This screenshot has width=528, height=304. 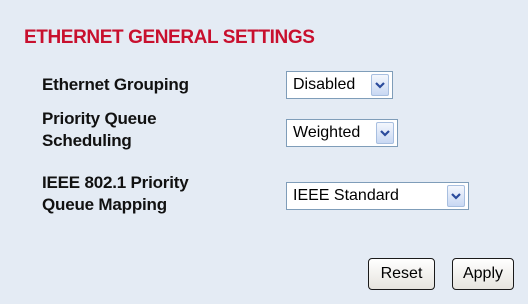 What do you see at coordinates (327, 132) in the screenshot?
I see `priority-queue-scheduling-value: Weighted` at bounding box center [327, 132].